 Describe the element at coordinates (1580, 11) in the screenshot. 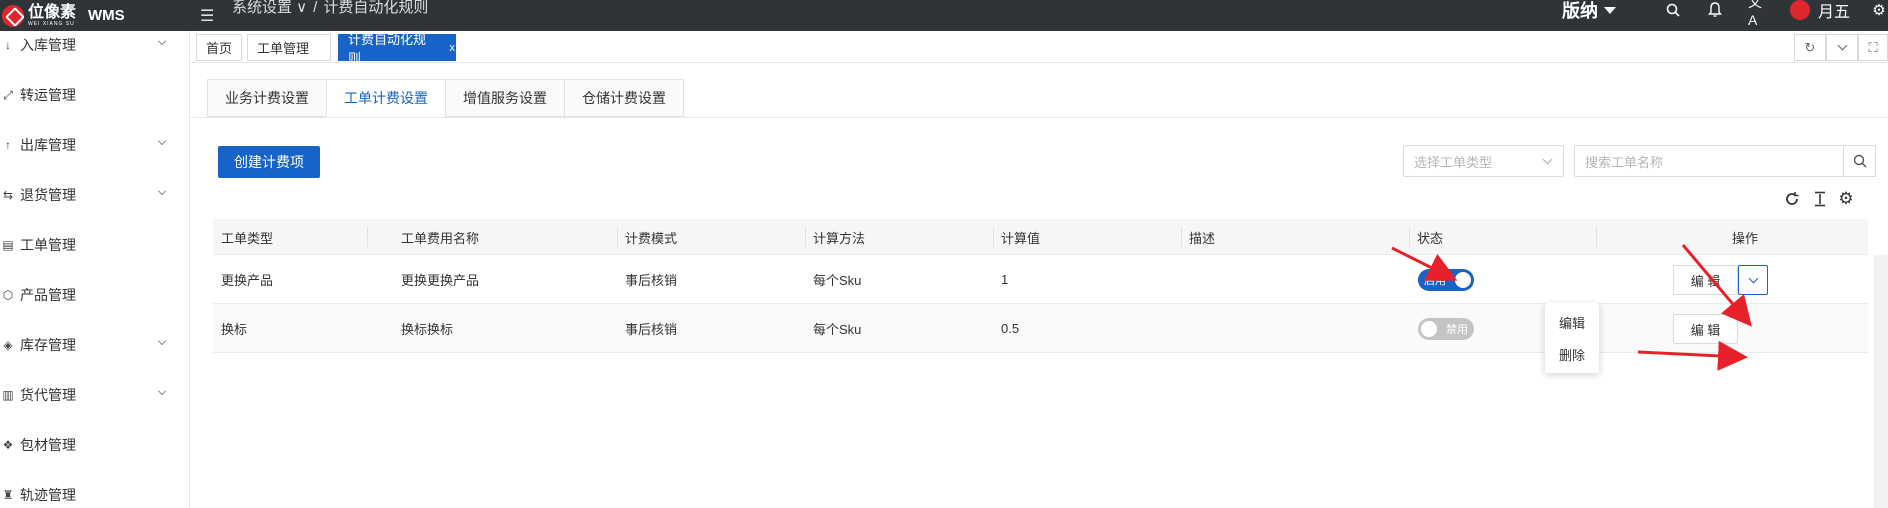

I see `version-selector: 版纳` at that location.